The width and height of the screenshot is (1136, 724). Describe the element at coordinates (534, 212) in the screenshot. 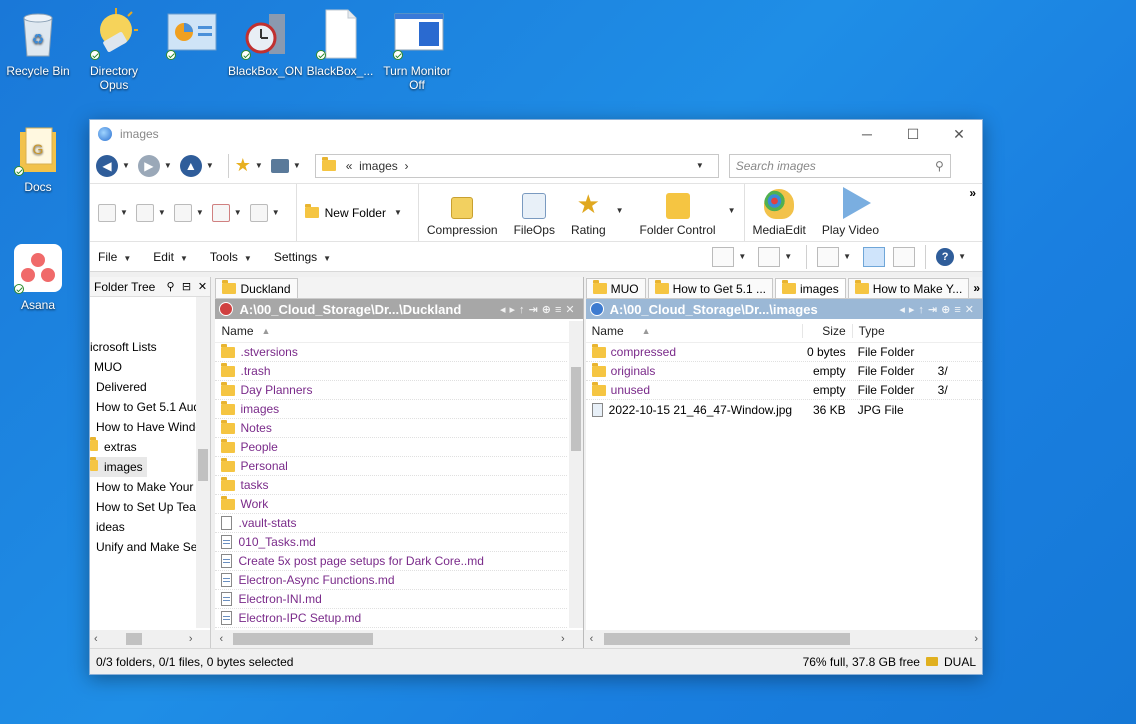

I see `fileops-button: FileOps` at that location.